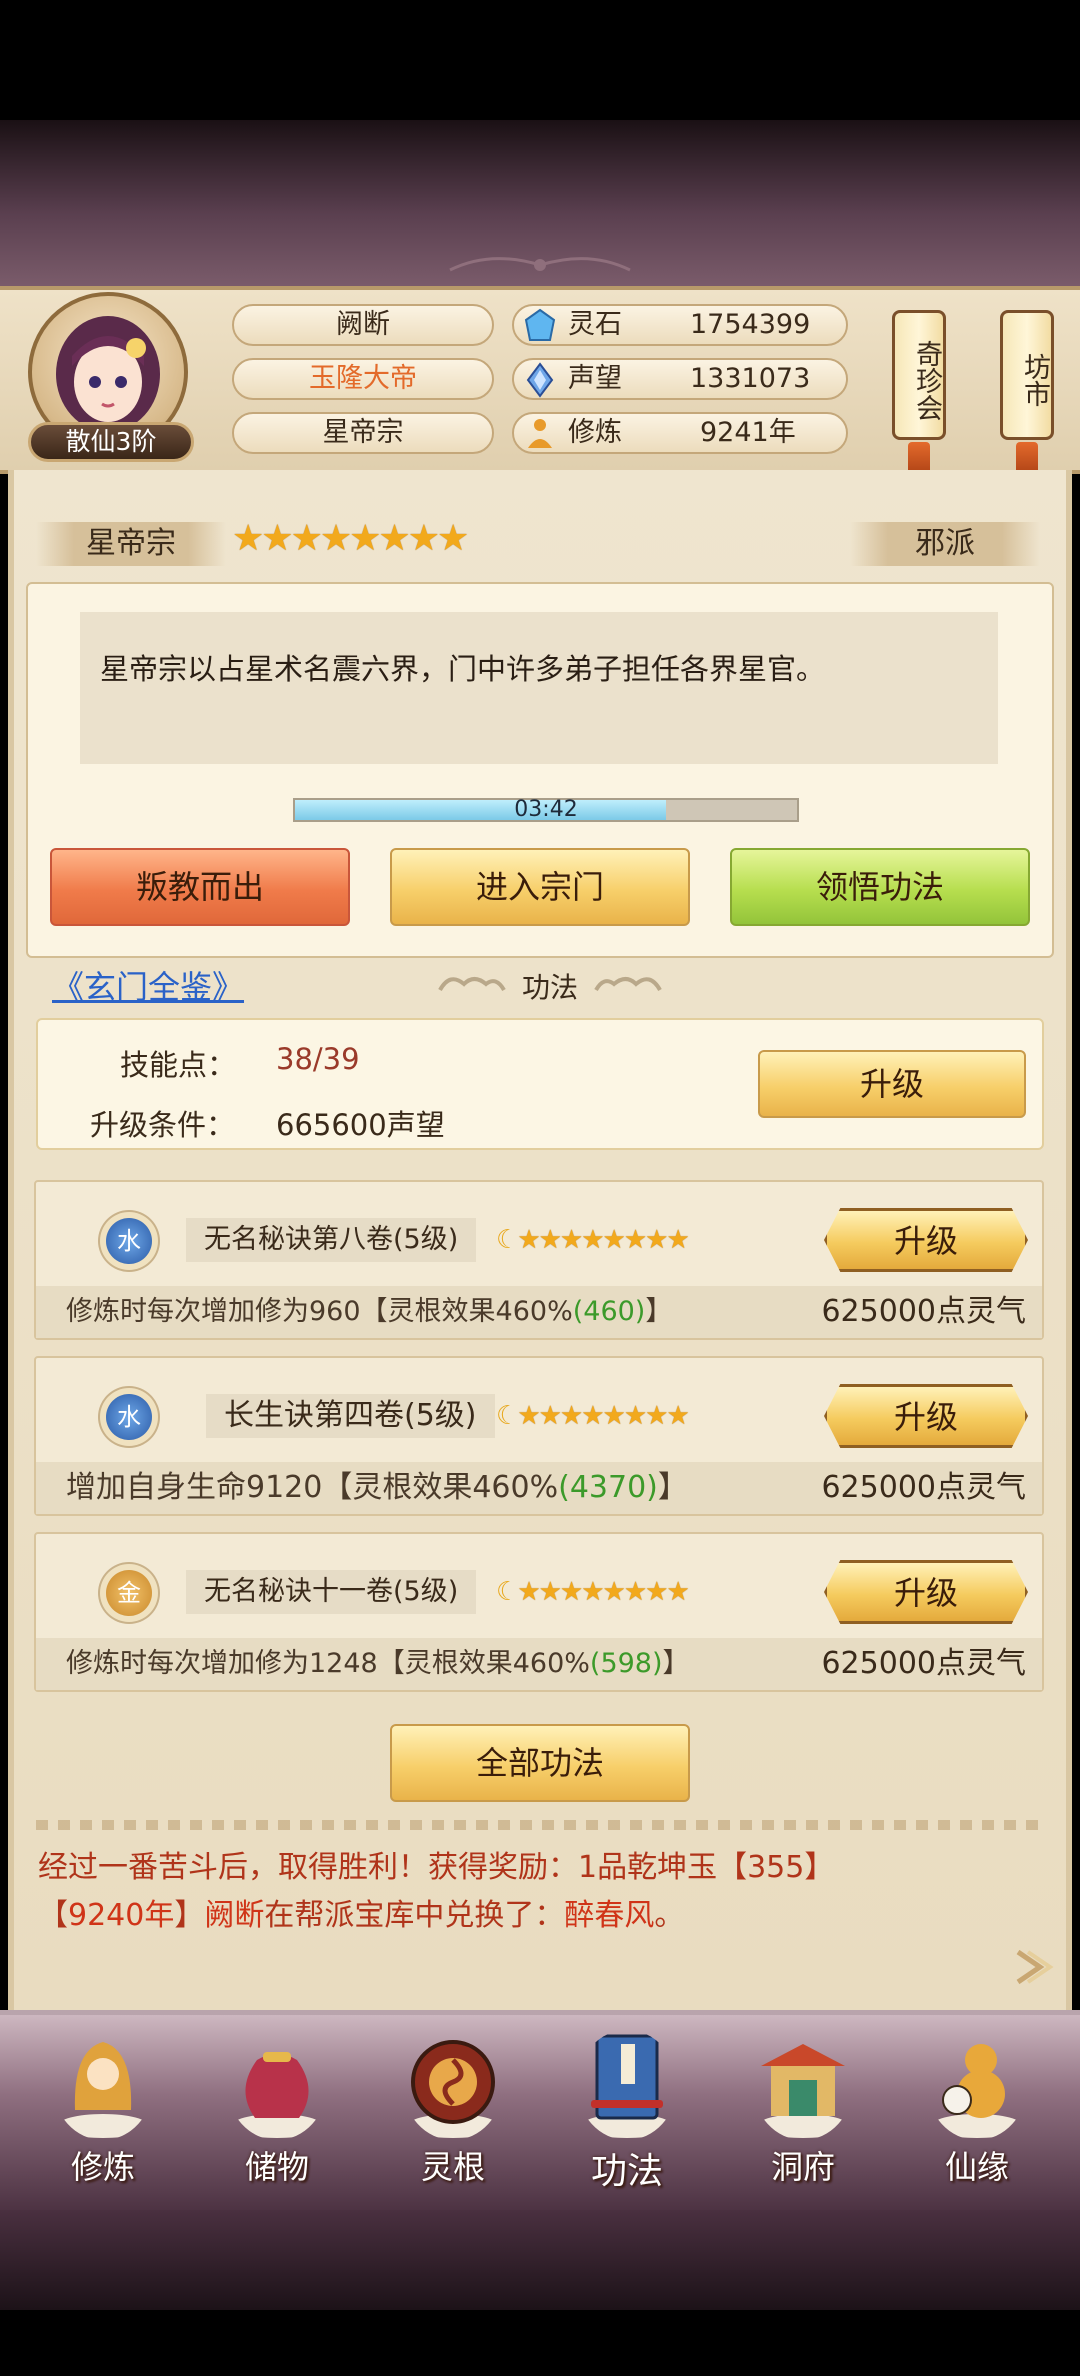  What do you see at coordinates (377, 1487) in the screenshot?
I see `technique-effect: 增加自身生命9120【灵根效果460%(4370)】` at bounding box center [377, 1487].